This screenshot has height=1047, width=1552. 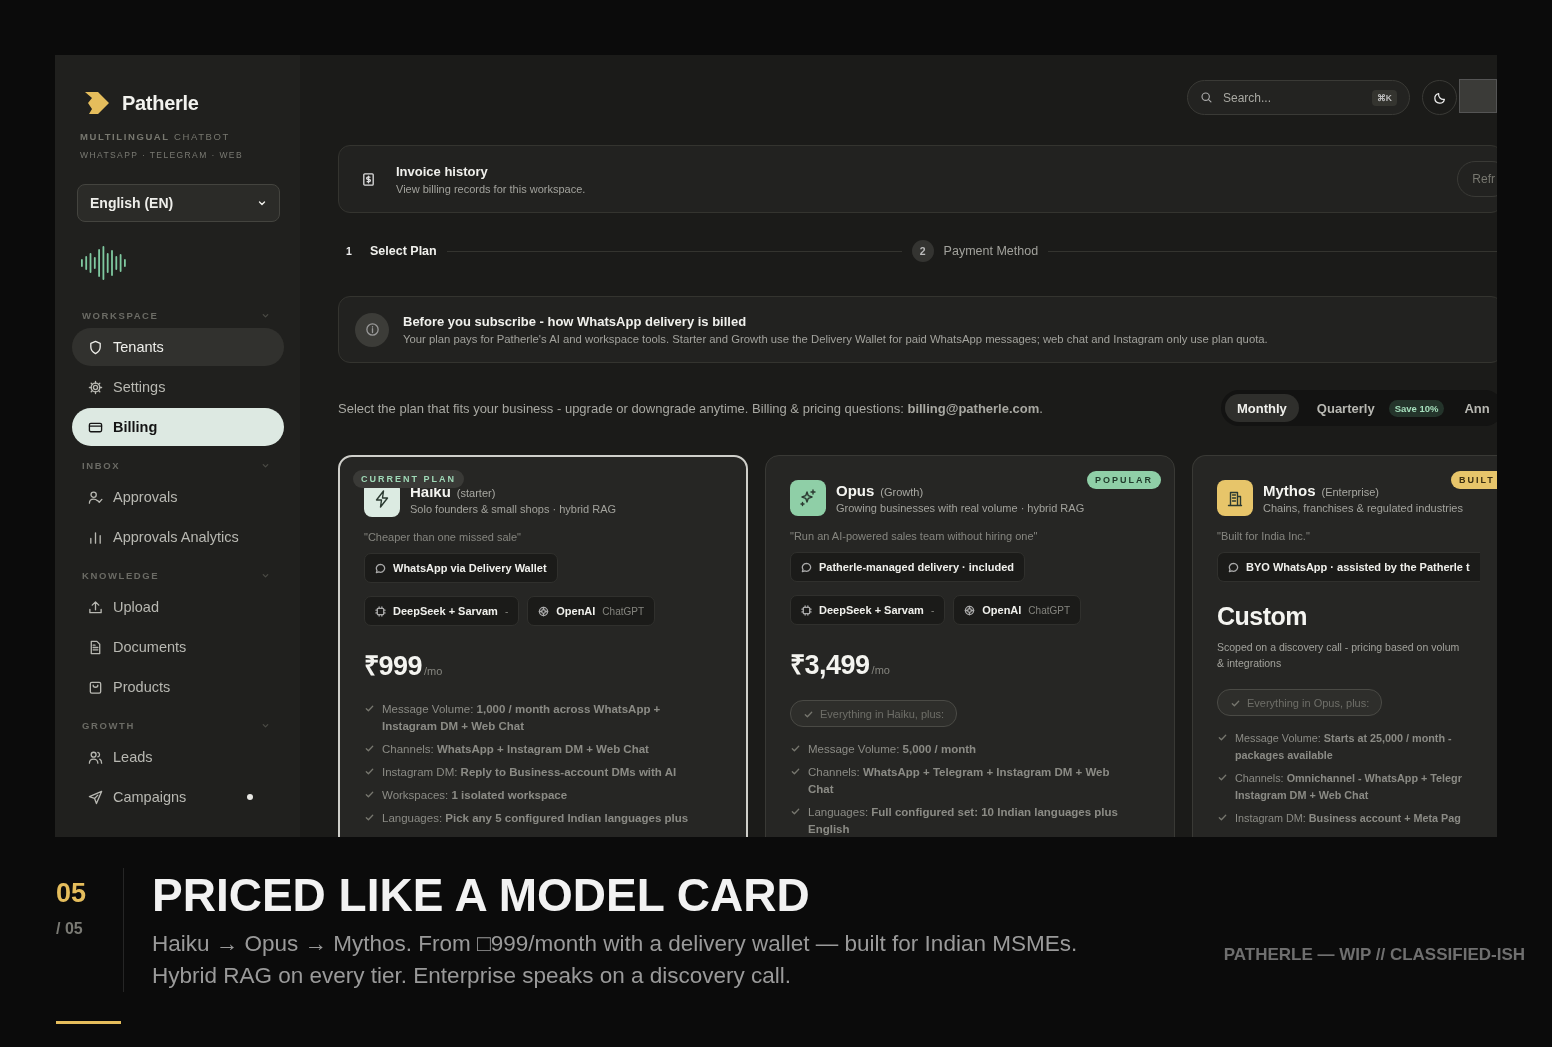 I want to click on nav-item: Documents, so click(x=178, y=647).